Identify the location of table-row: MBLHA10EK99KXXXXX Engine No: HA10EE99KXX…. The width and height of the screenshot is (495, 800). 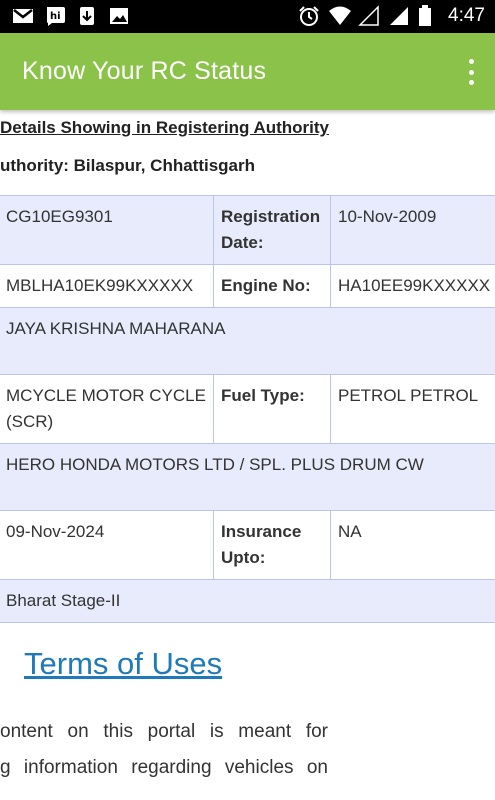
(247, 286).